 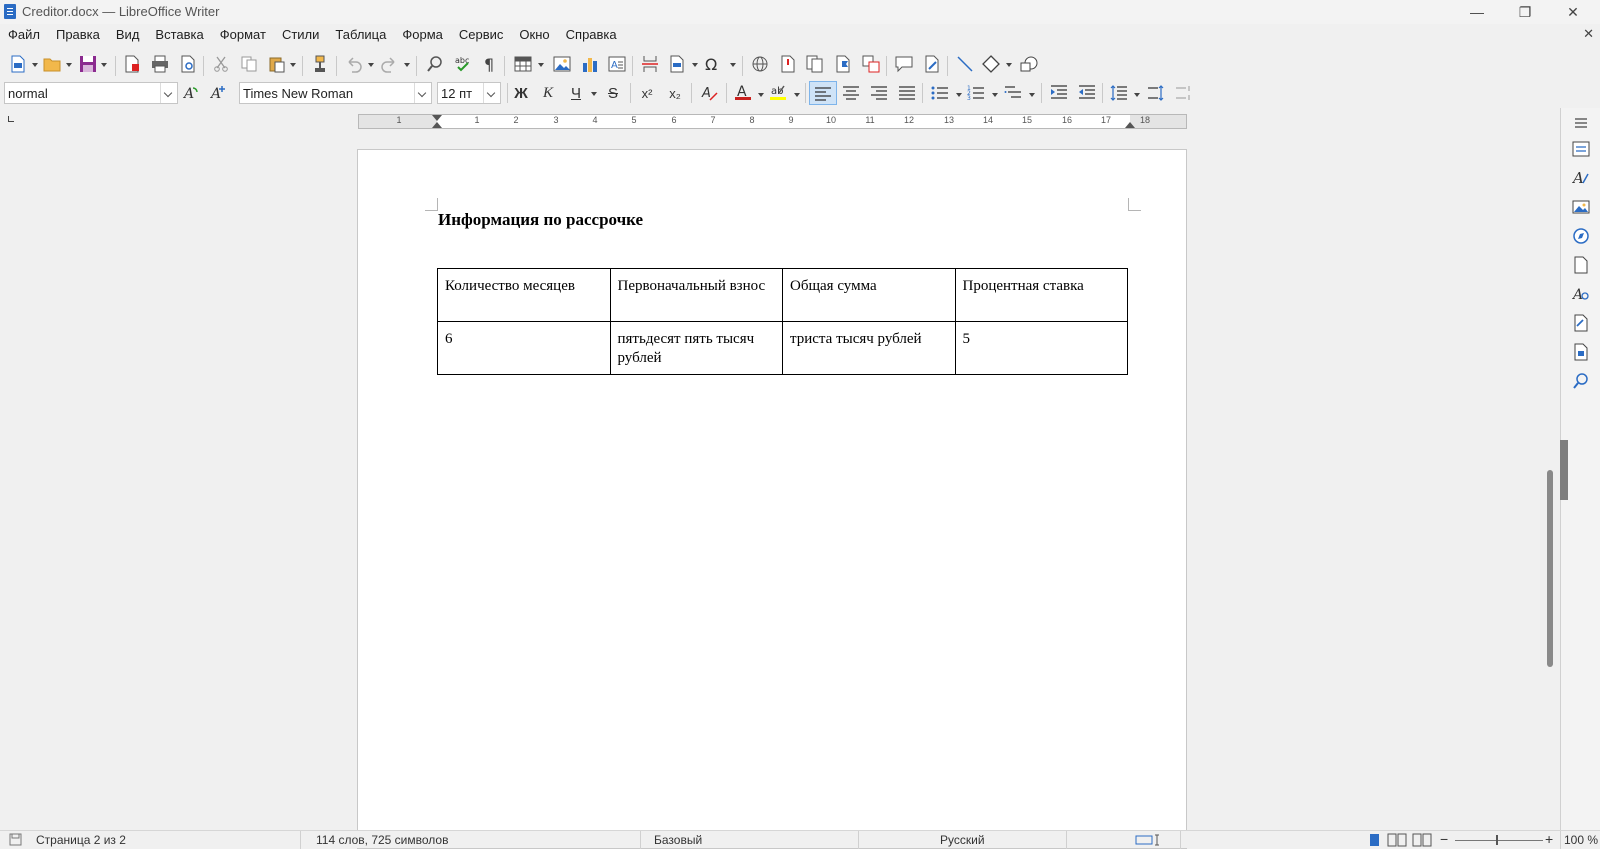 I want to click on menu-window: Окно, so click(x=534, y=35).